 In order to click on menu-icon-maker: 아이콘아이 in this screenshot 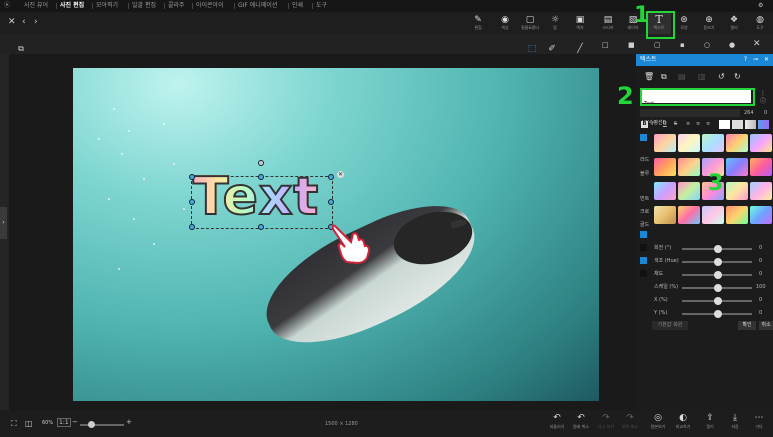, I will do `click(210, 6)`.